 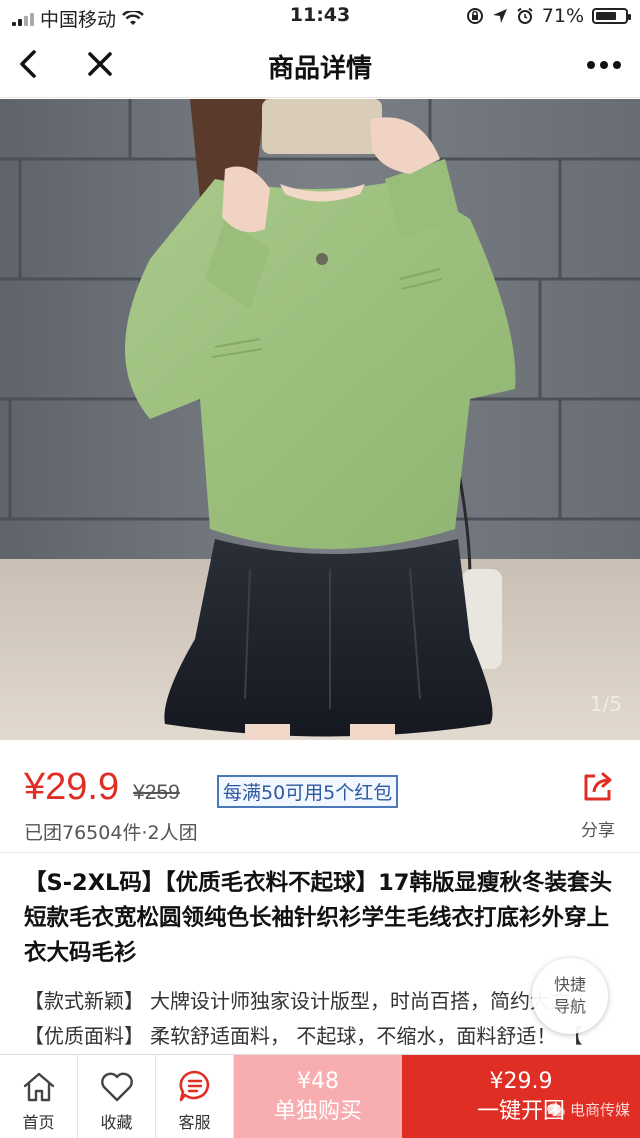 What do you see at coordinates (606, 16) in the screenshot?
I see `battery-fill` at bounding box center [606, 16].